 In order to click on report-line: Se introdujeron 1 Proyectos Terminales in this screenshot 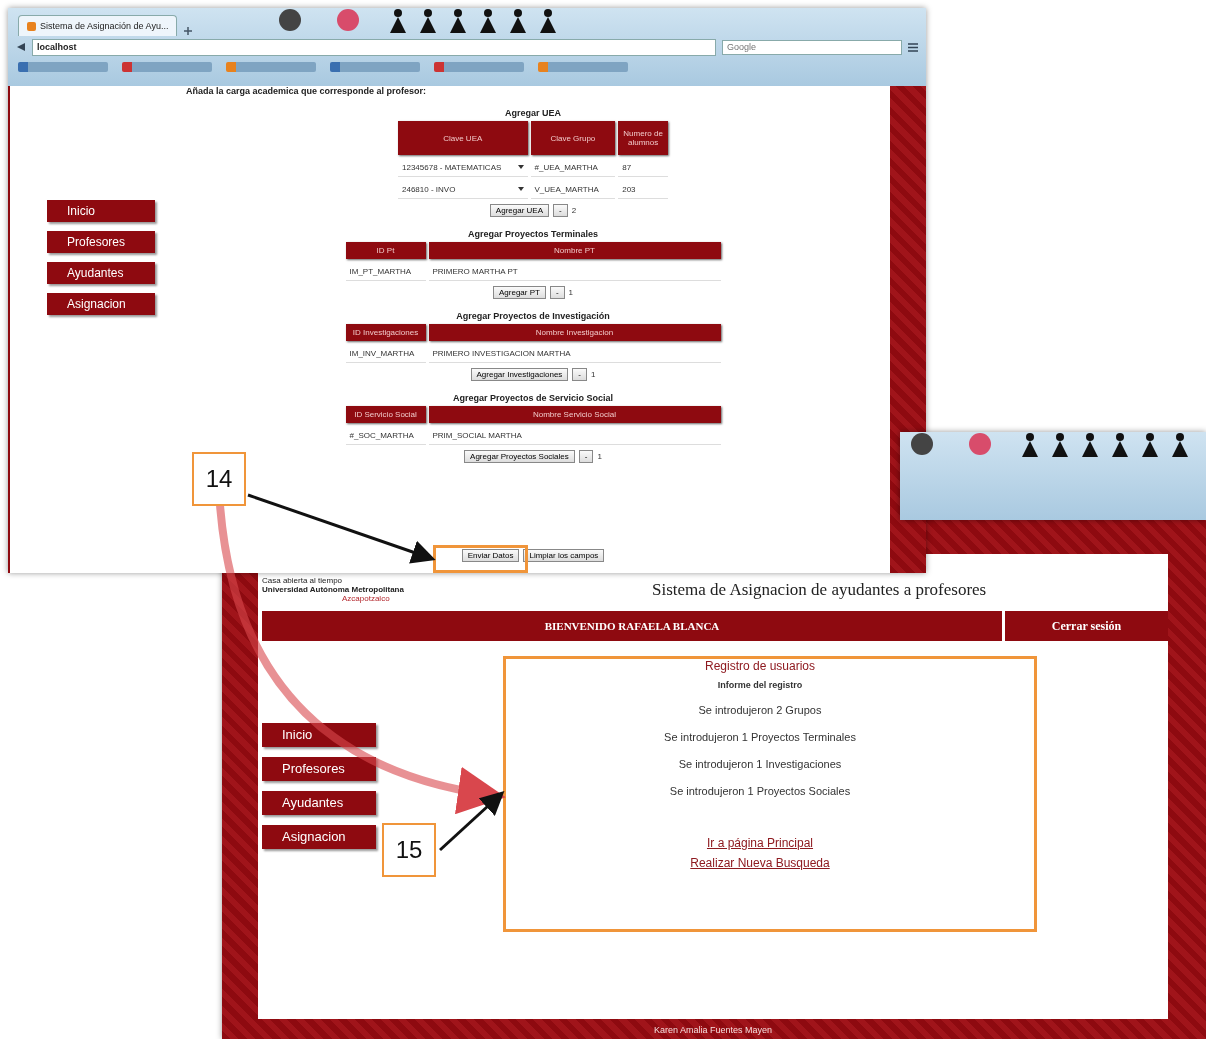, I will do `click(760, 737)`.